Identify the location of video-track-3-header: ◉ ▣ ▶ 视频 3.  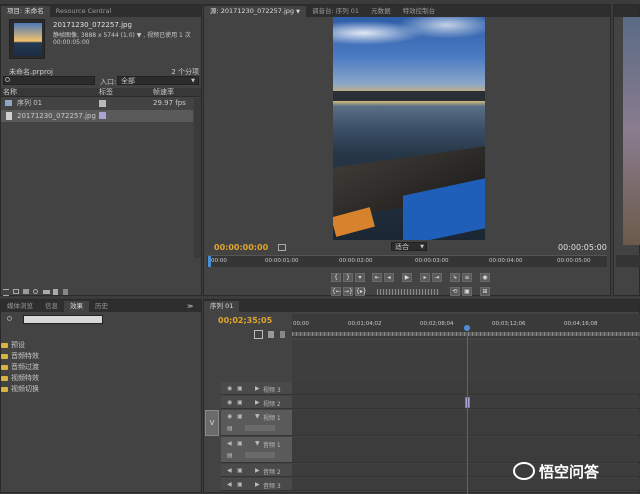
(256, 388).